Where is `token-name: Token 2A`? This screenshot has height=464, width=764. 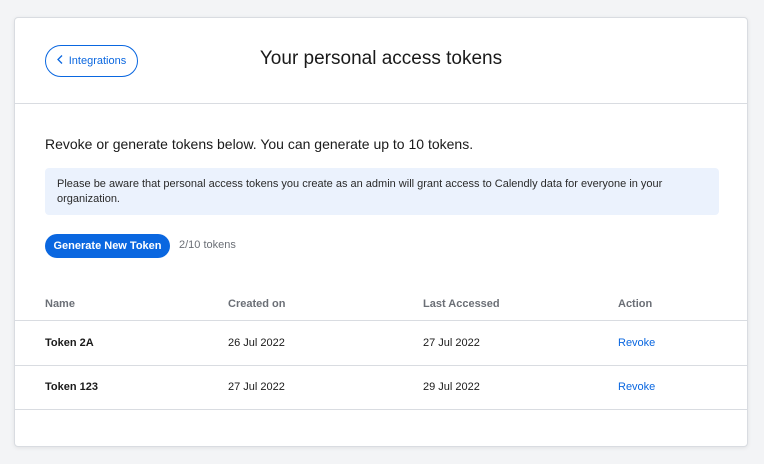
token-name: Token 2A is located at coordinates (69, 343).